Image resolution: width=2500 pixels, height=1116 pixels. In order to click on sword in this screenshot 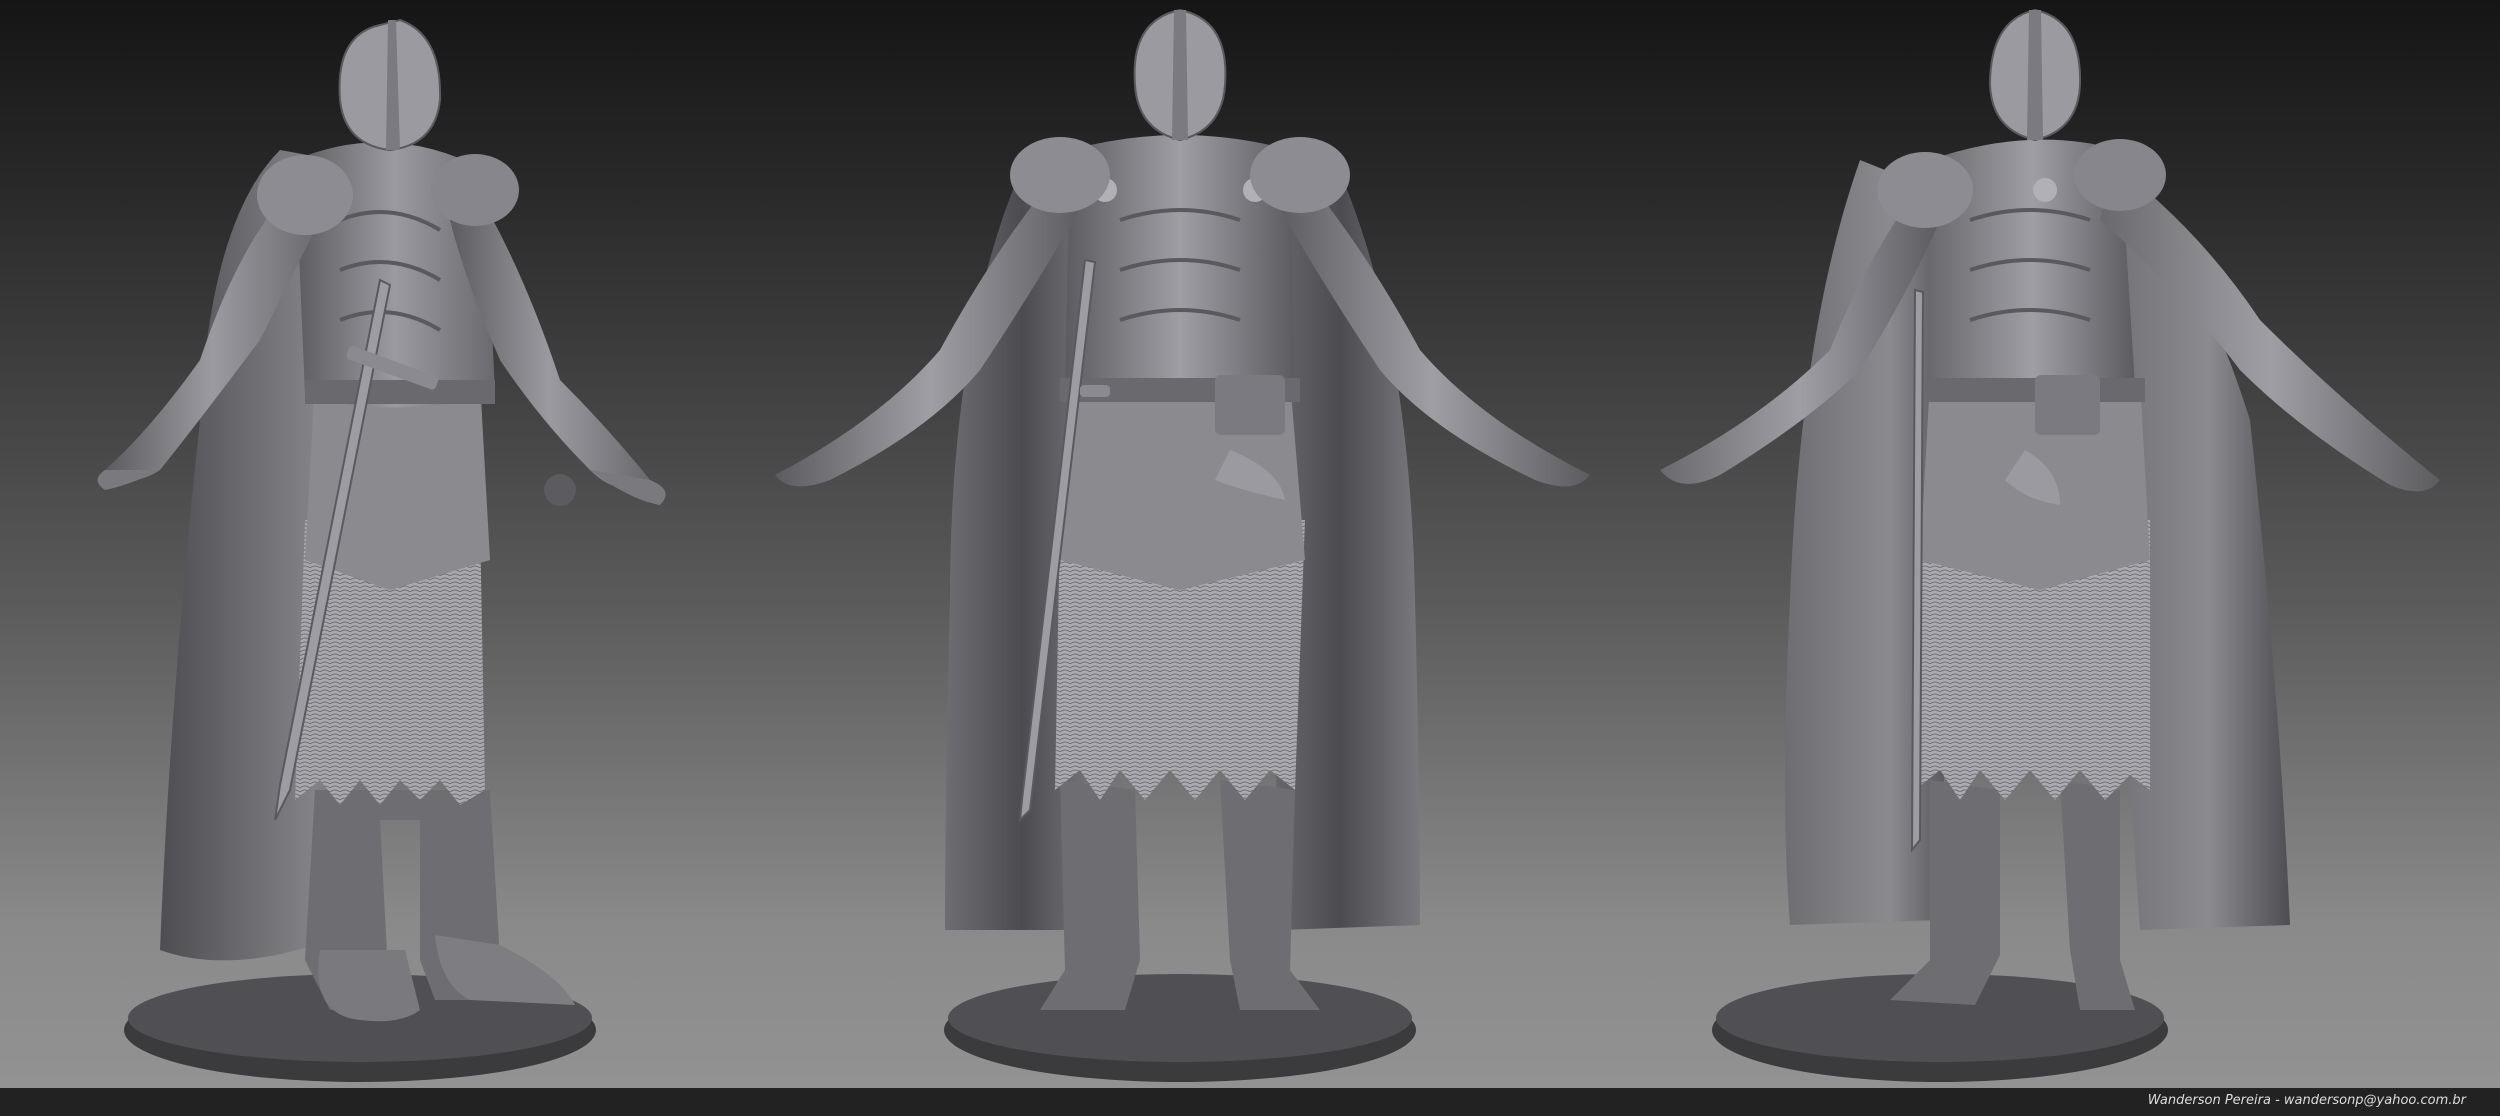, I will do `click(1917, 570)`.